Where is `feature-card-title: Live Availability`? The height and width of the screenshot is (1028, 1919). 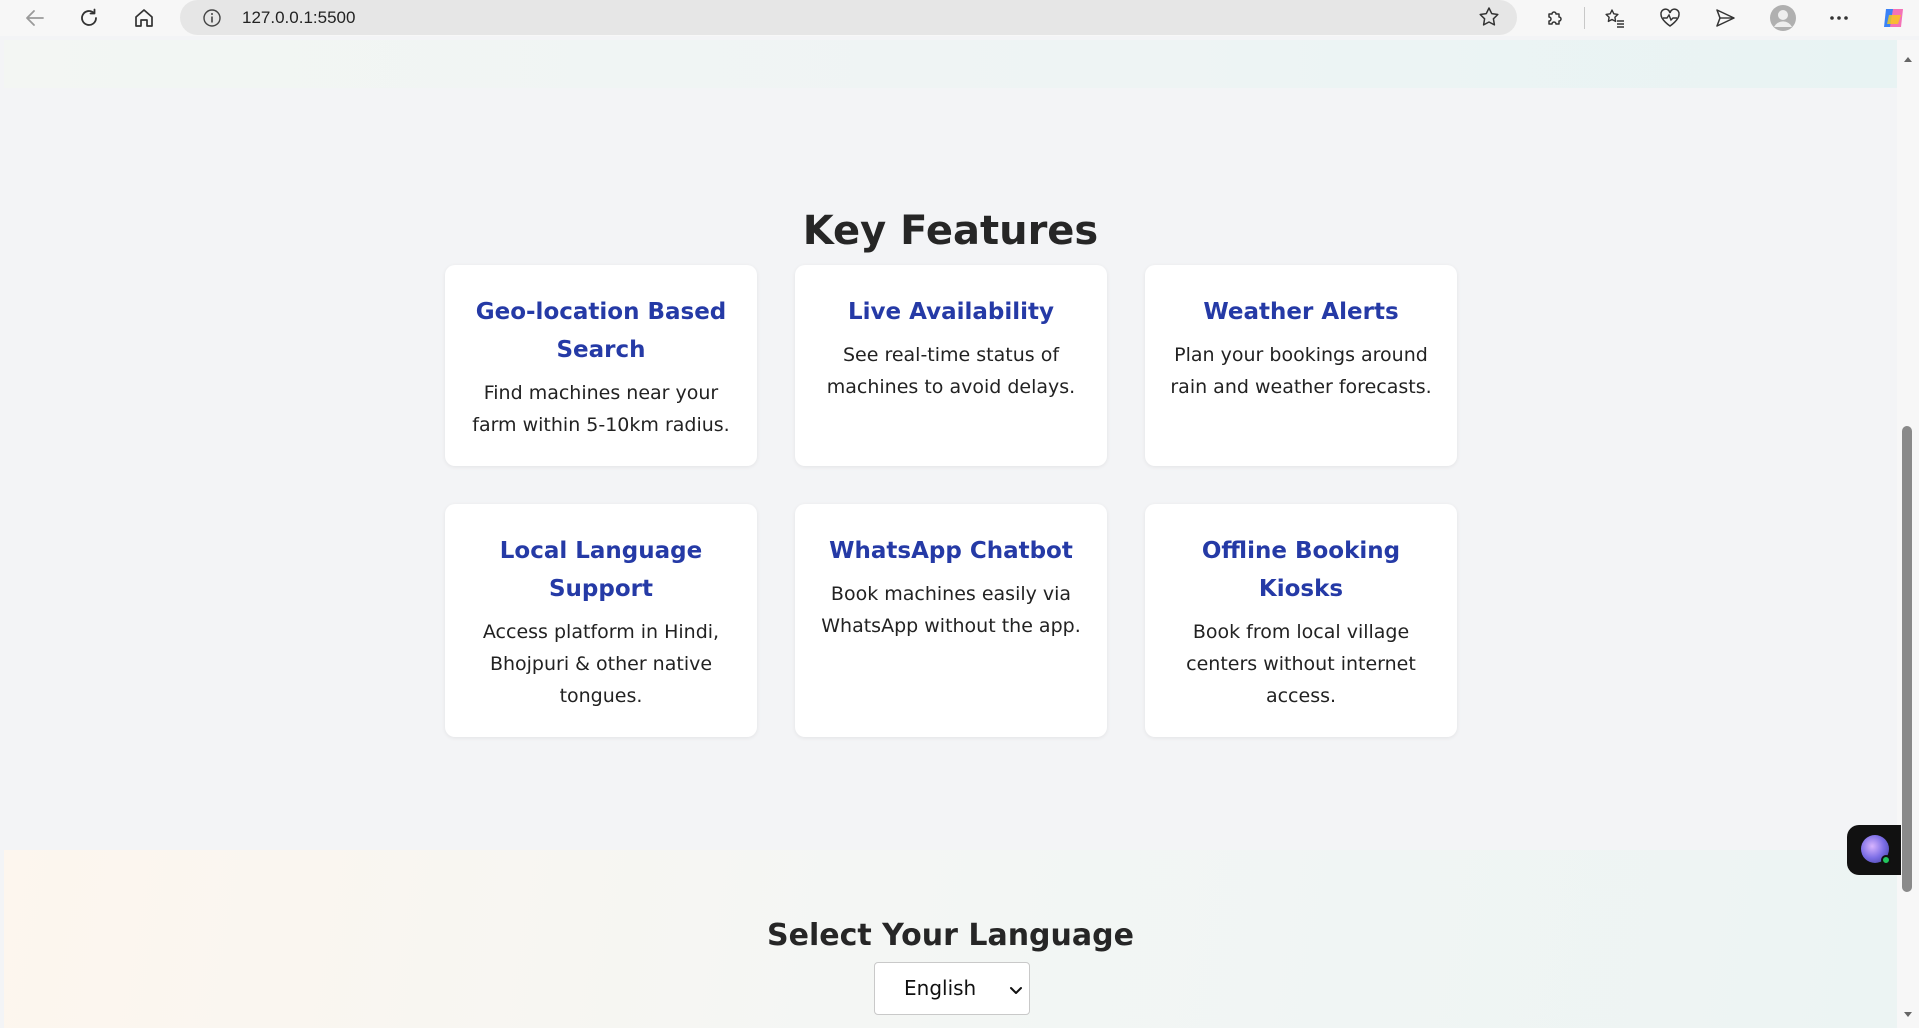 feature-card-title: Live Availability is located at coordinates (951, 312).